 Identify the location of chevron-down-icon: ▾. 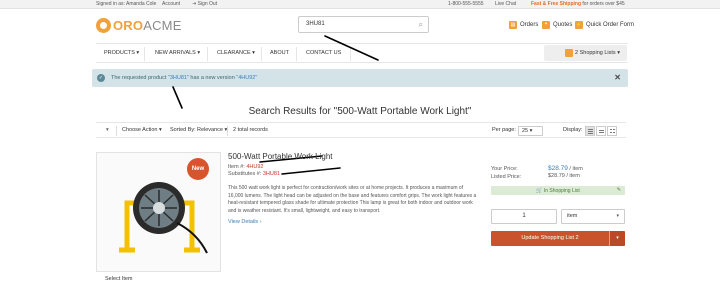
(617, 216).